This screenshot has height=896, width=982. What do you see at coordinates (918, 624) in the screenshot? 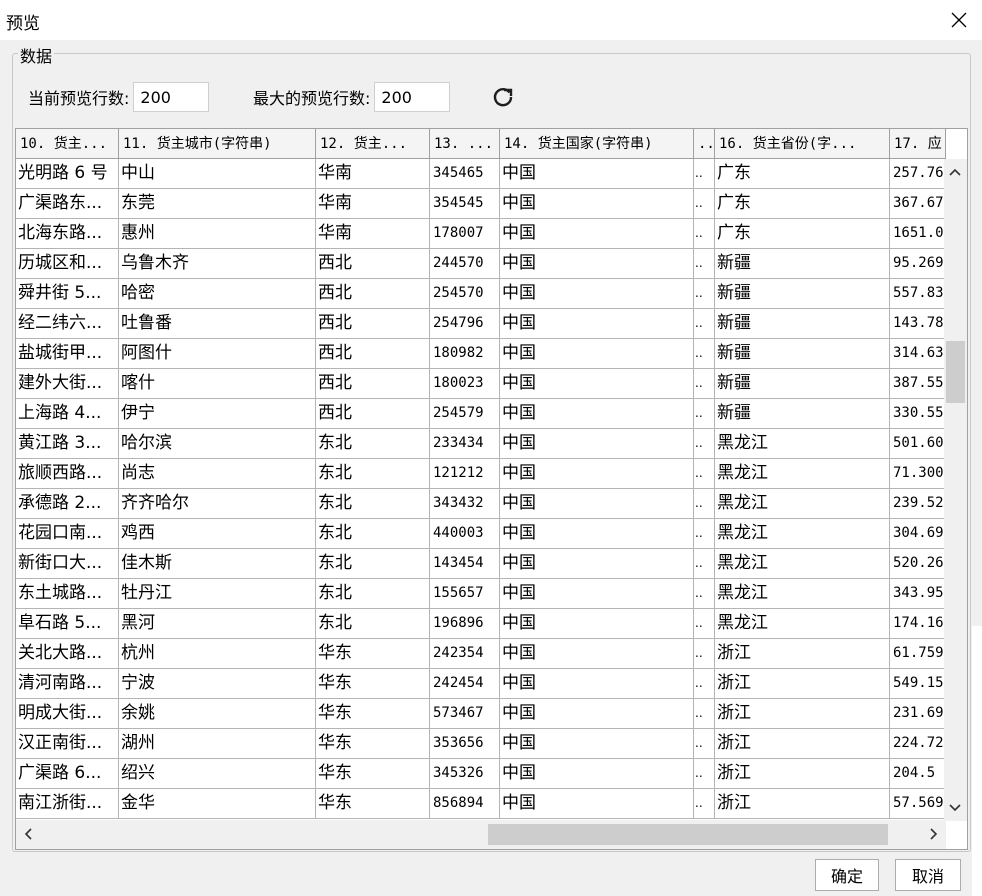
I see `table-cell: 174.16` at bounding box center [918, 624].